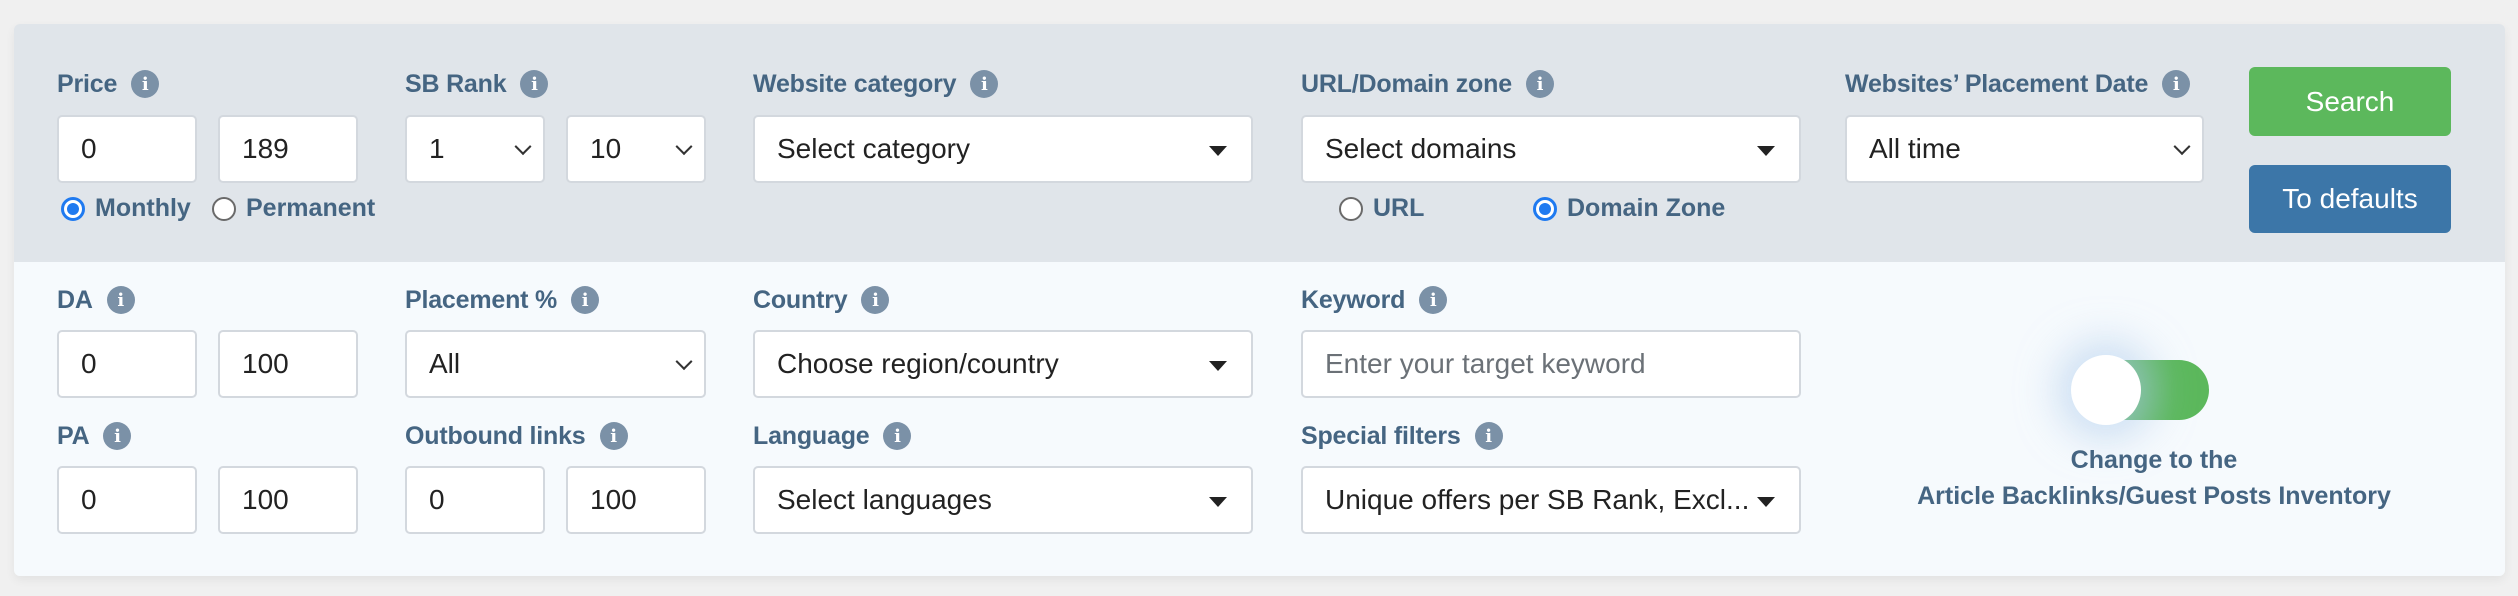 This screenshot has width=2518, height=596. I want to click on radio-domain-zone-label: Domain Zone, so click(1646, 208).